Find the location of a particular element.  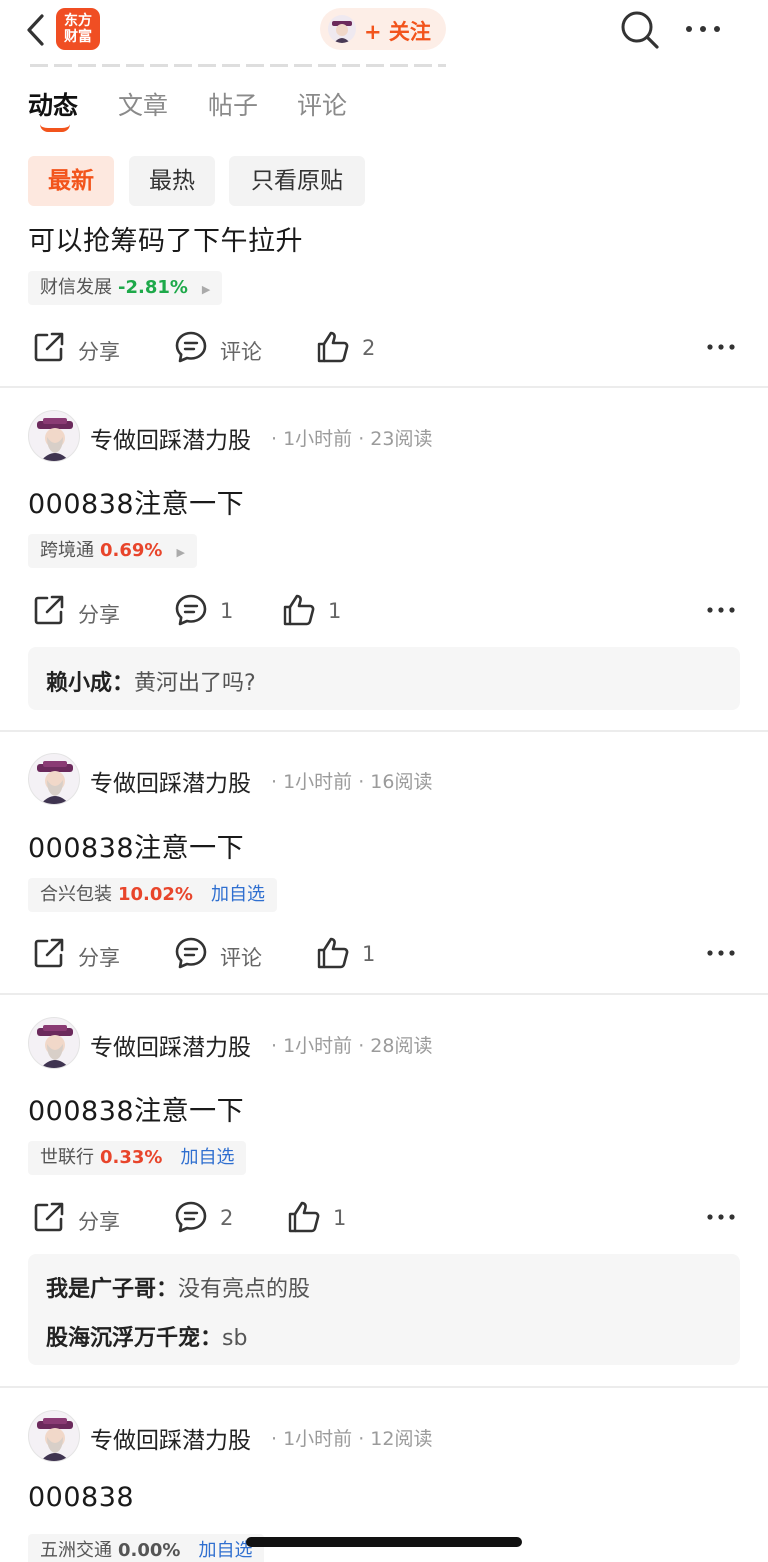

tab-comments: 评论 is located at coordinates (322, 104).